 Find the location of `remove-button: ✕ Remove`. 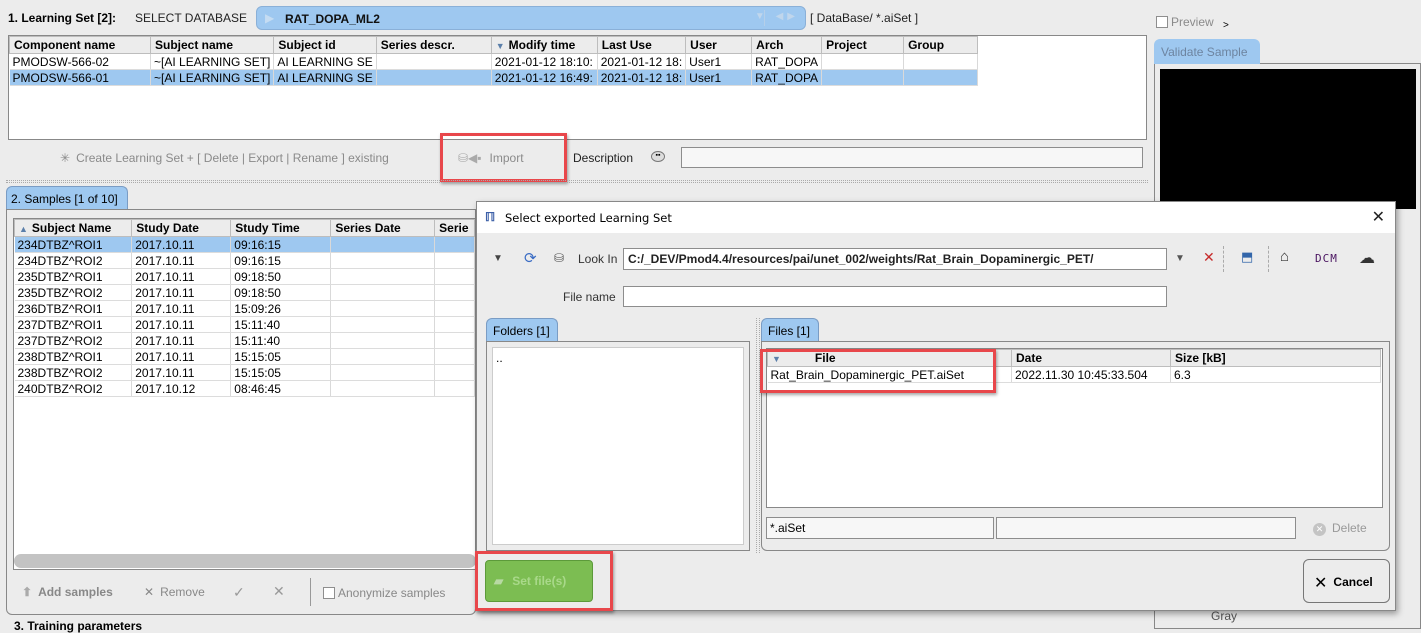

remove-button: ✕ Remove is located at coordinates (174, 592).